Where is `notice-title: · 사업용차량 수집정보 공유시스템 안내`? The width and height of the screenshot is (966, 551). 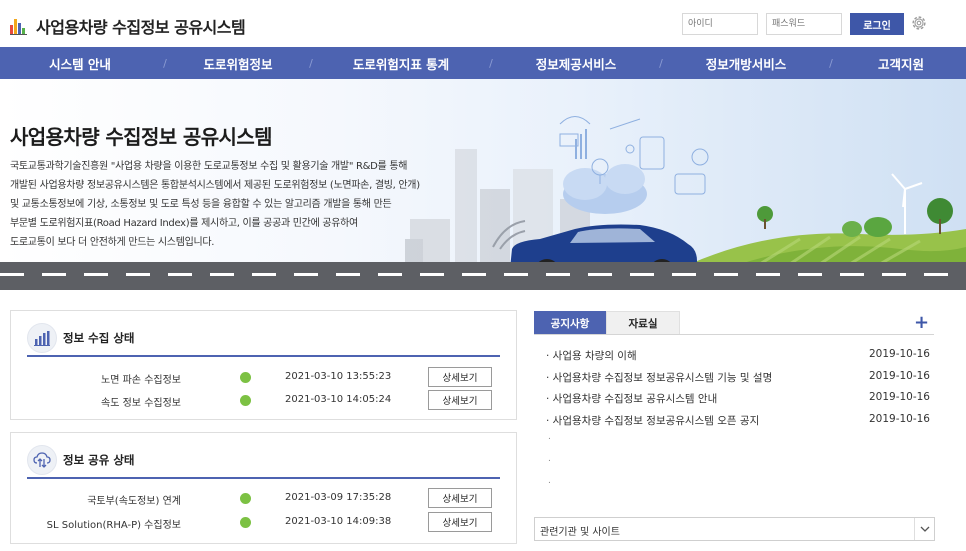 notice-title: · 사업용차량 수집정보 공유시스템 안내 is located at coordinates (631, 398).